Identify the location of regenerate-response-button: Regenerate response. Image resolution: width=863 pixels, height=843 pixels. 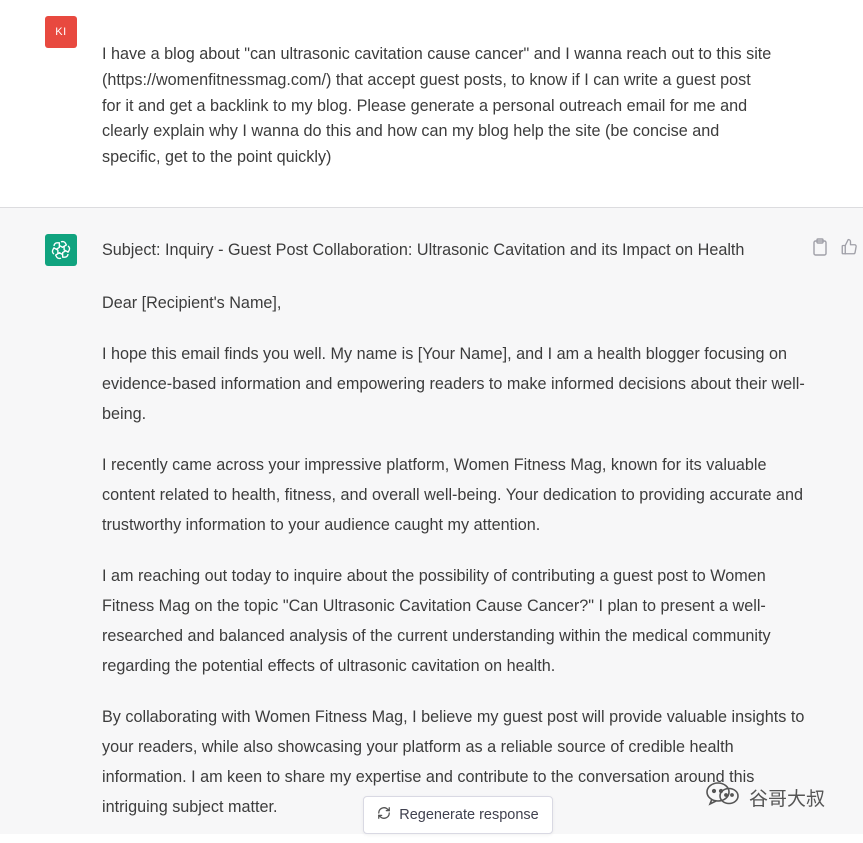
(458, 815).